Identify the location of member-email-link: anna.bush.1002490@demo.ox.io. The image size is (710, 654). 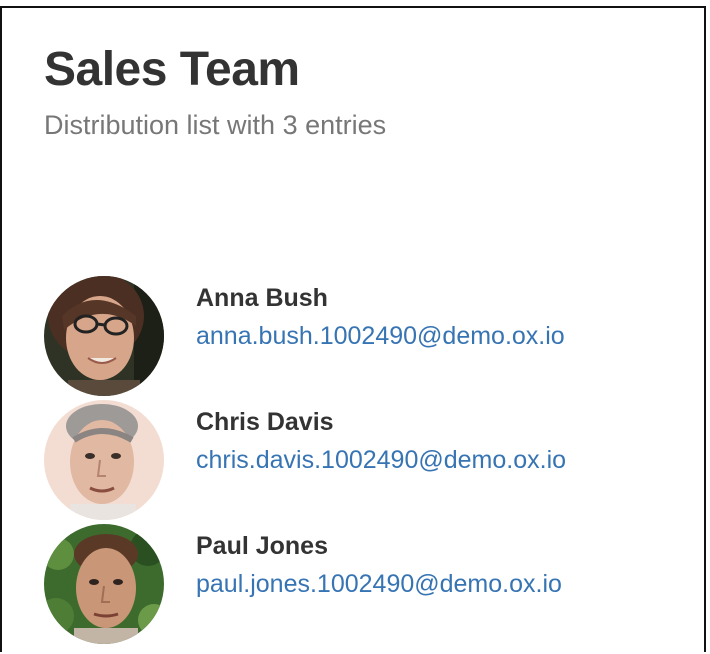
(380, 336).